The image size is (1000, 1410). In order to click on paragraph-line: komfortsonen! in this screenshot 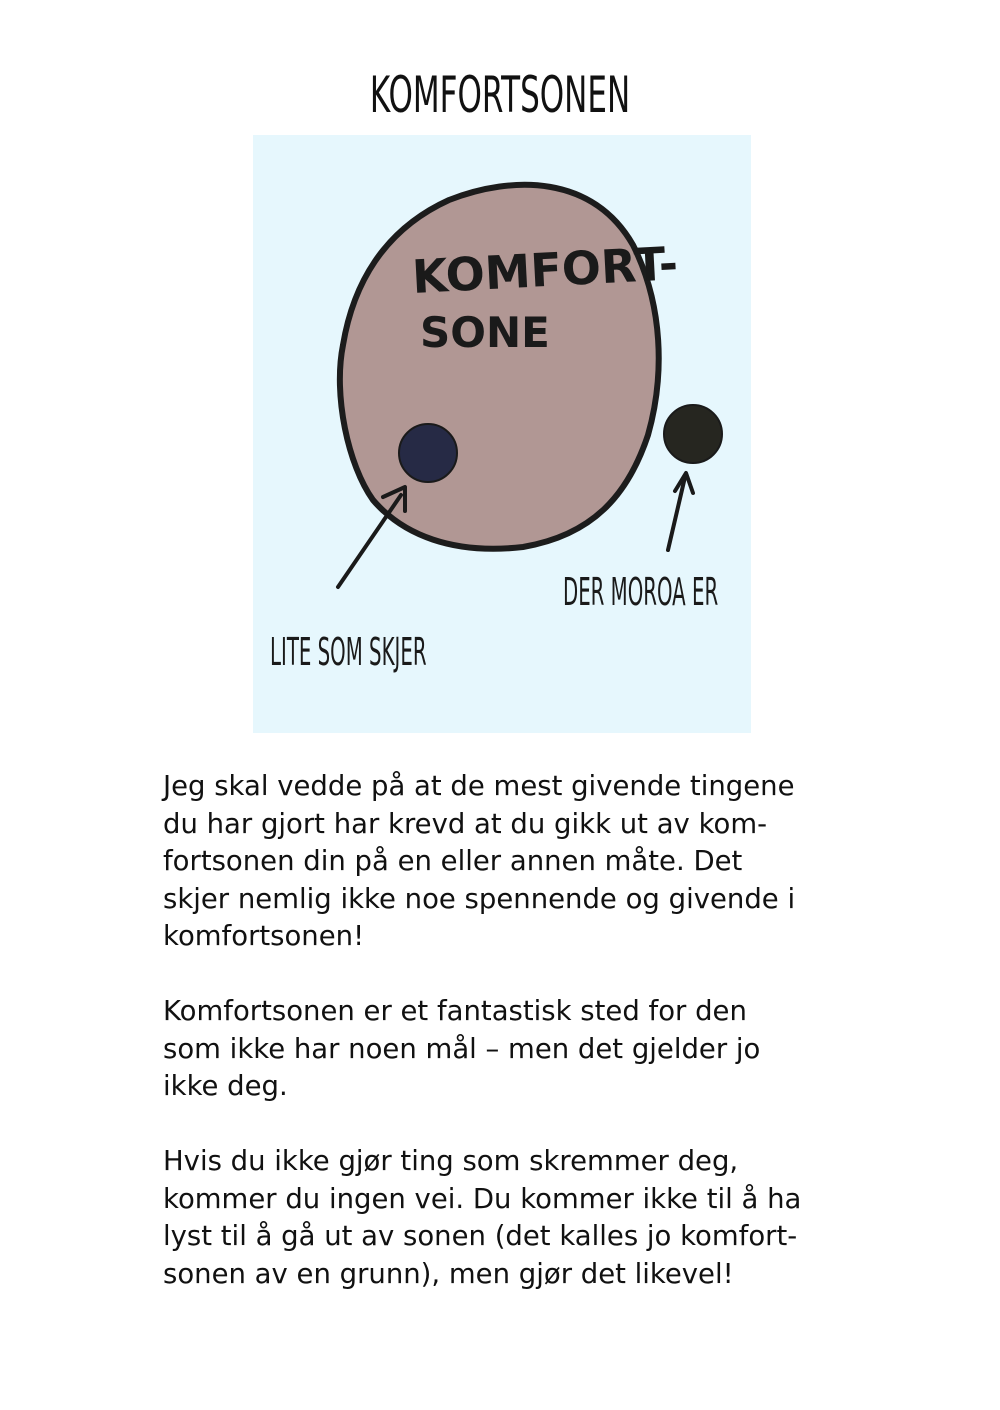, I will do `click(264, 936)`.